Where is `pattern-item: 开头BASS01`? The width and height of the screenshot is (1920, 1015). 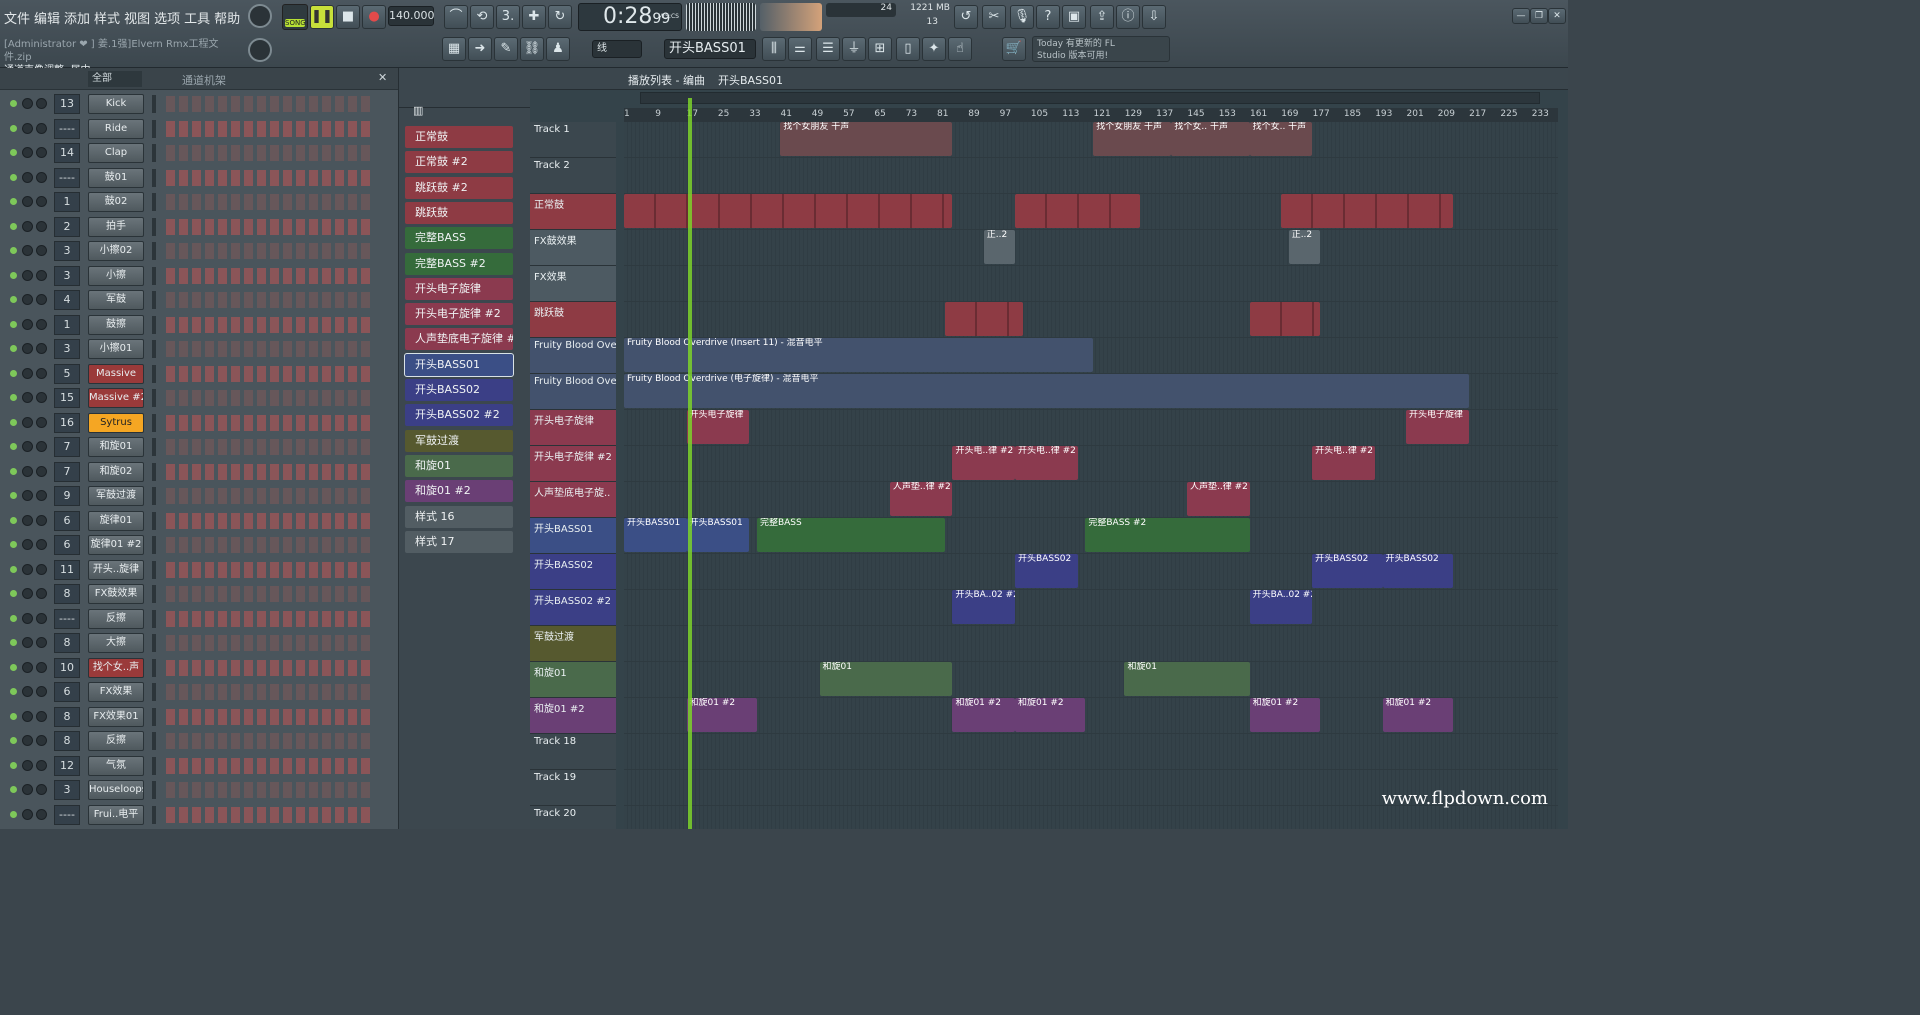
pattern-item: 开头BASS01 is located at coordinates (459, 364).